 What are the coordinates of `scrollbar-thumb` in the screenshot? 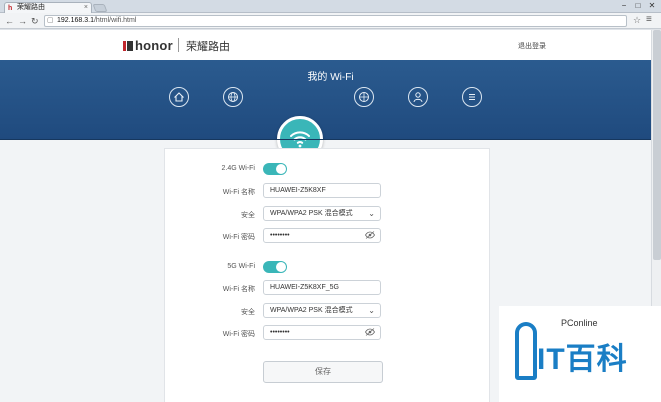 It's located at (657, 145).